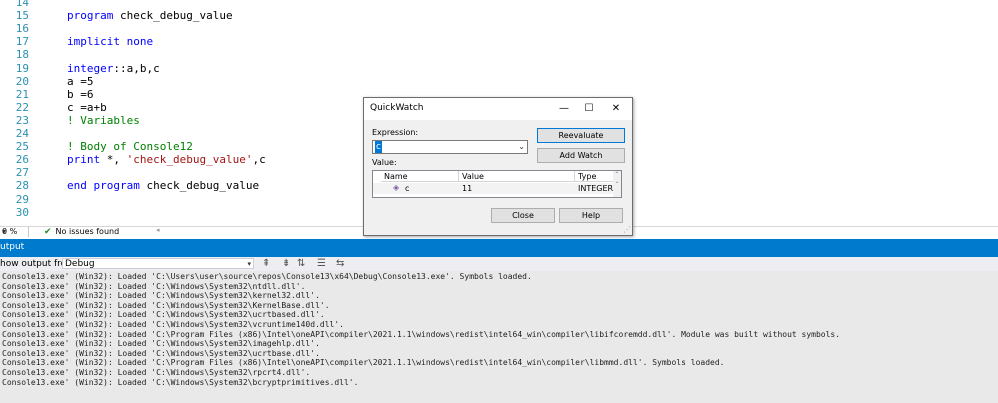 Image resolution: width=998 pixels, height=403 pixels. Describe the element at coordinates (266, 263) in the screenshot. I see `goto-previous-icon: ⇞` at that location.